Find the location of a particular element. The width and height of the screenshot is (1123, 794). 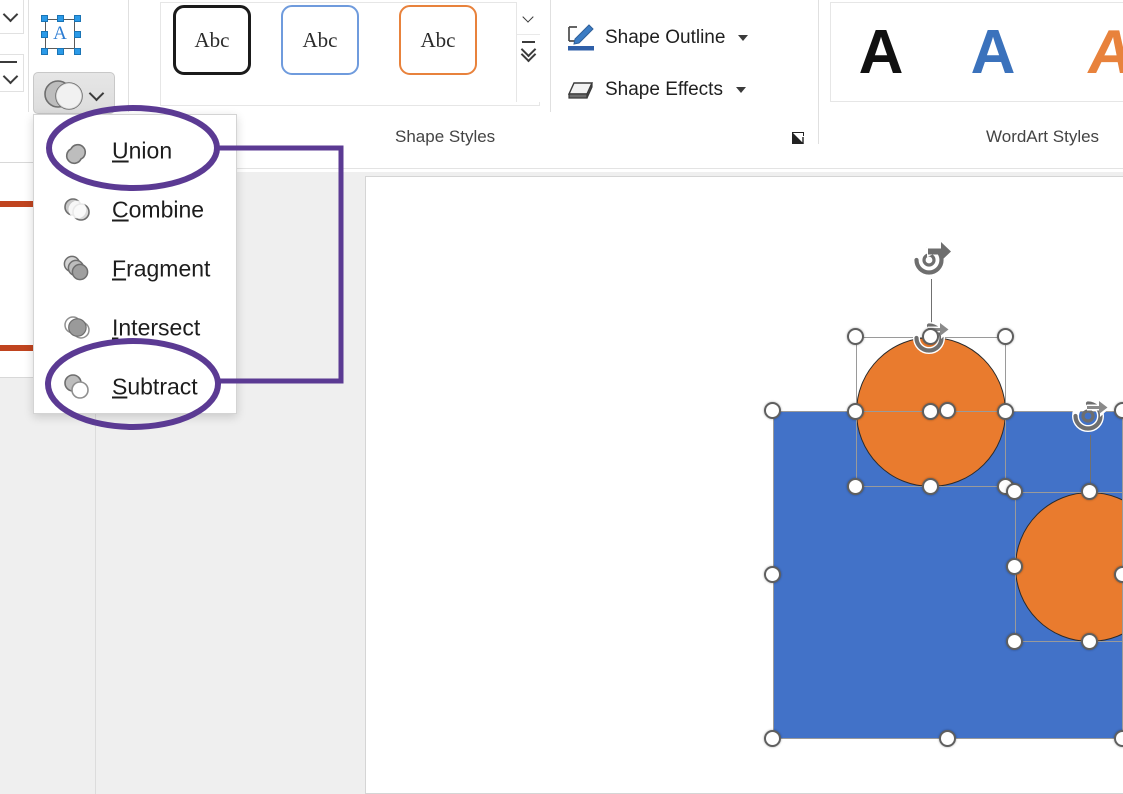

pen-outline-icon is located at coordinates (581, 37).